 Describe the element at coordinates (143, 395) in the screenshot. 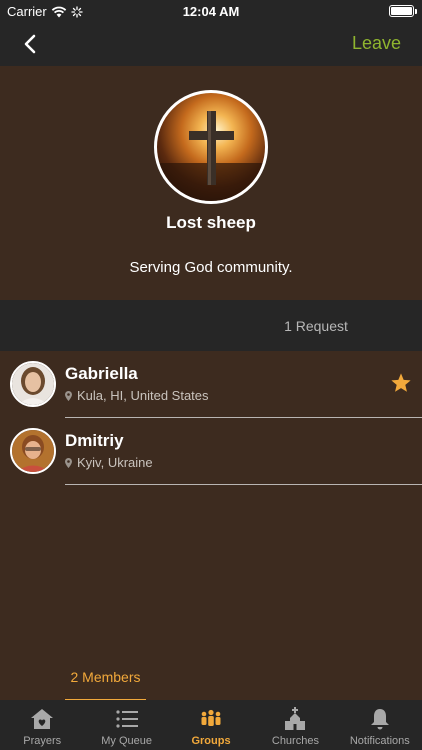

I see `member-location-text: Kula, HI, United States` at that location.